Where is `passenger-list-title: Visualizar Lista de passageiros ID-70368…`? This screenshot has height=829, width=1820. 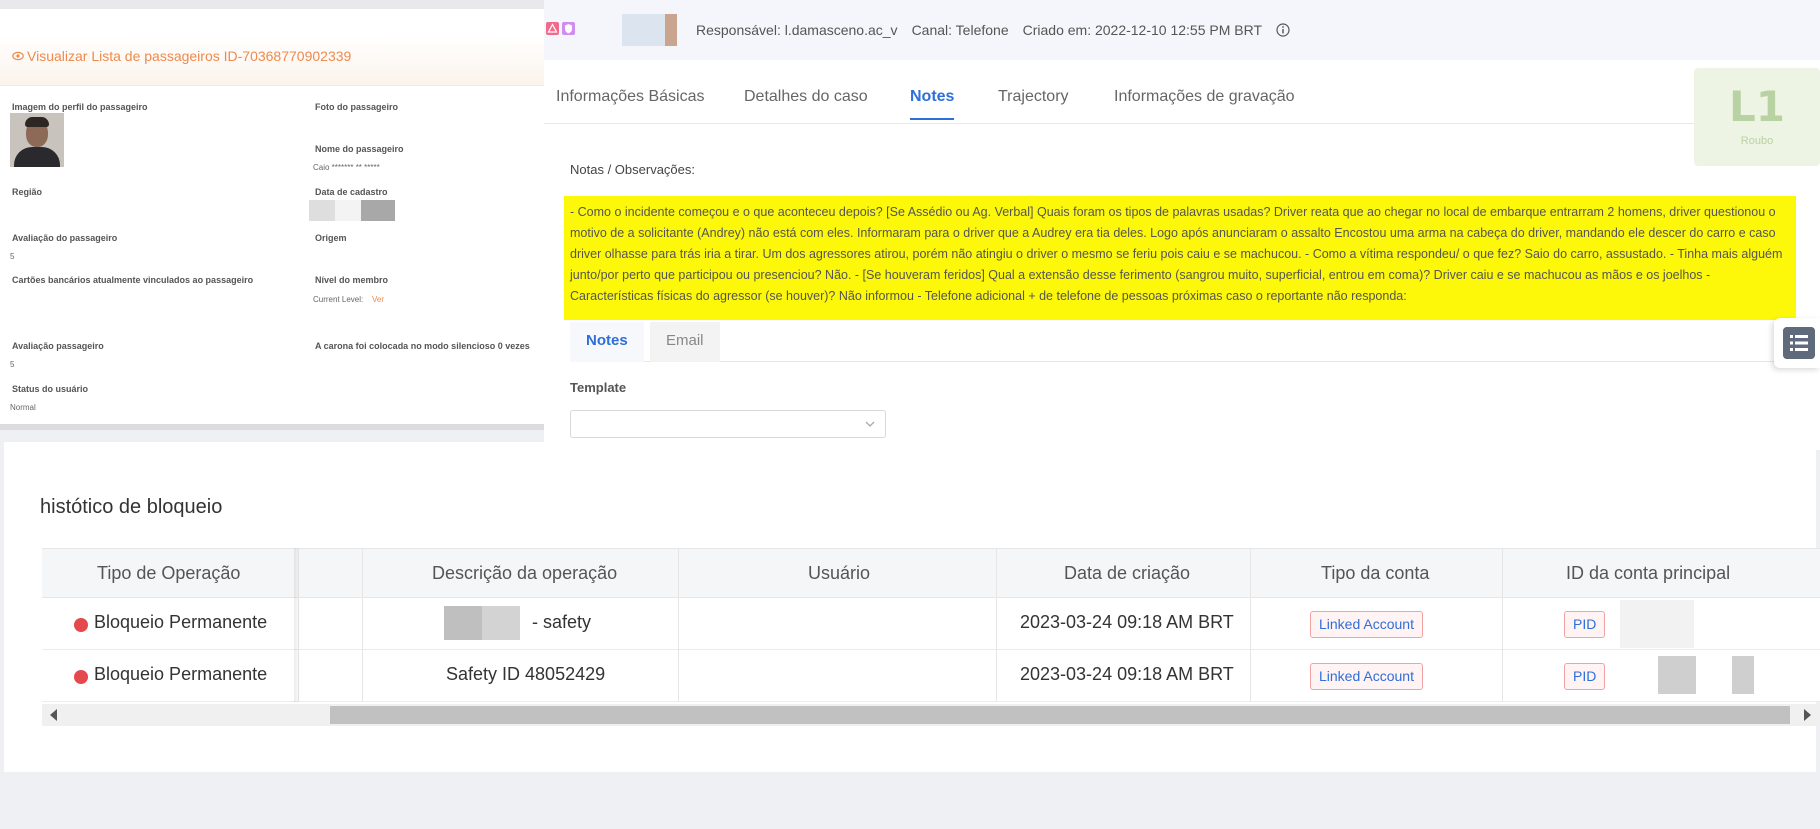 passenger-list-title: Visualizar Lista de passageiros ID-70368… is located at coordinates (189, 56).